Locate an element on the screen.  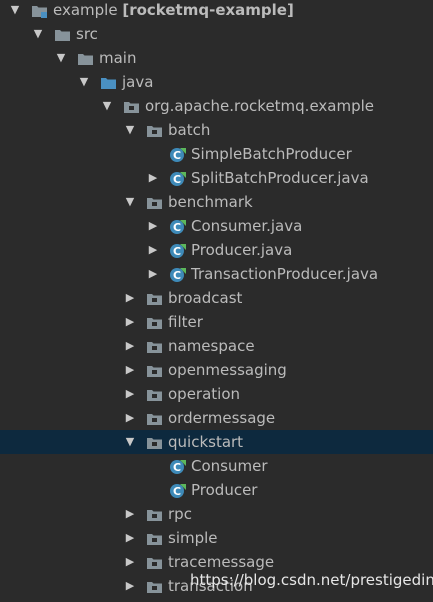
tree-node-label: TransactionProducer.java is located at coordinates (285, 274).